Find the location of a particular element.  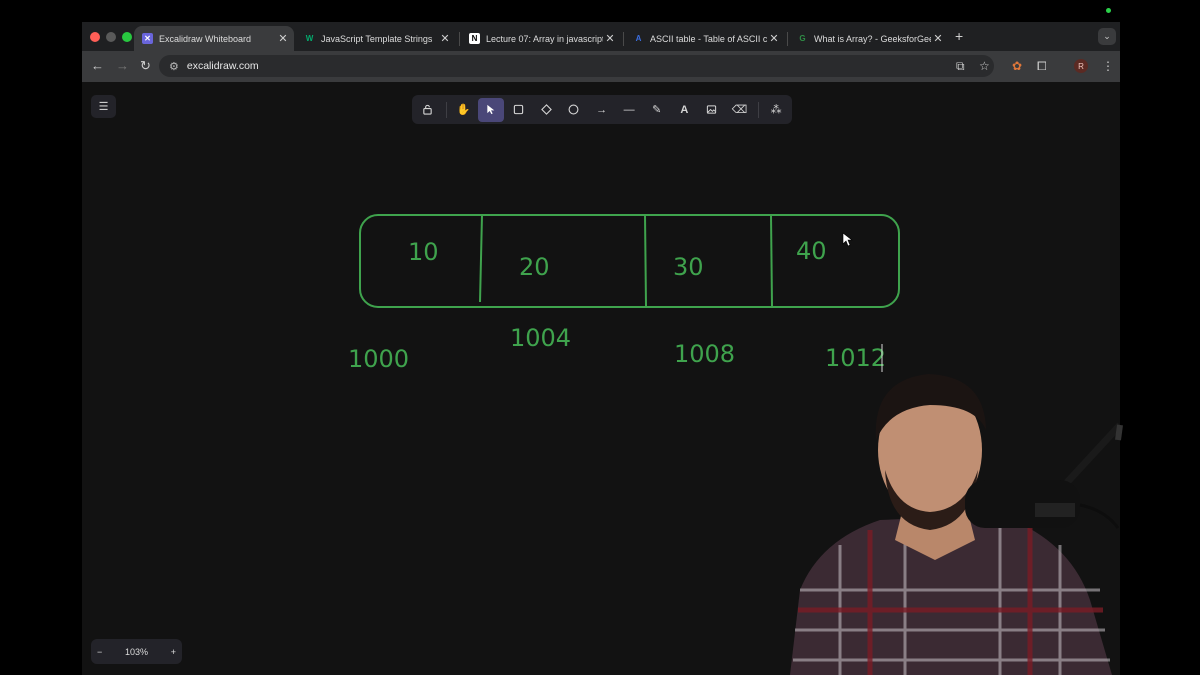

microphone-cable is located at coordinates (1099, 516).